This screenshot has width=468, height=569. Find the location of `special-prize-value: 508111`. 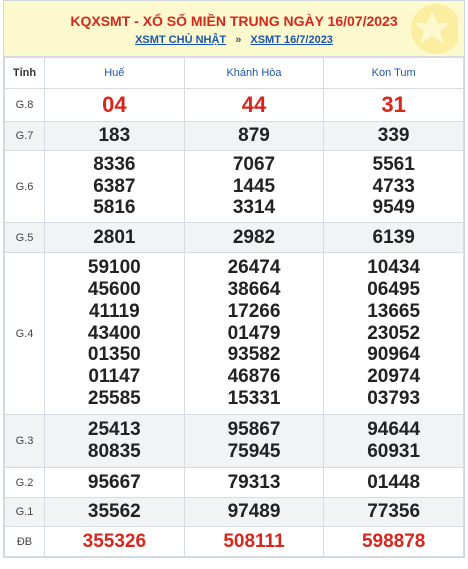

special-prize-value: 508111 is located at coordinates (254, 541).